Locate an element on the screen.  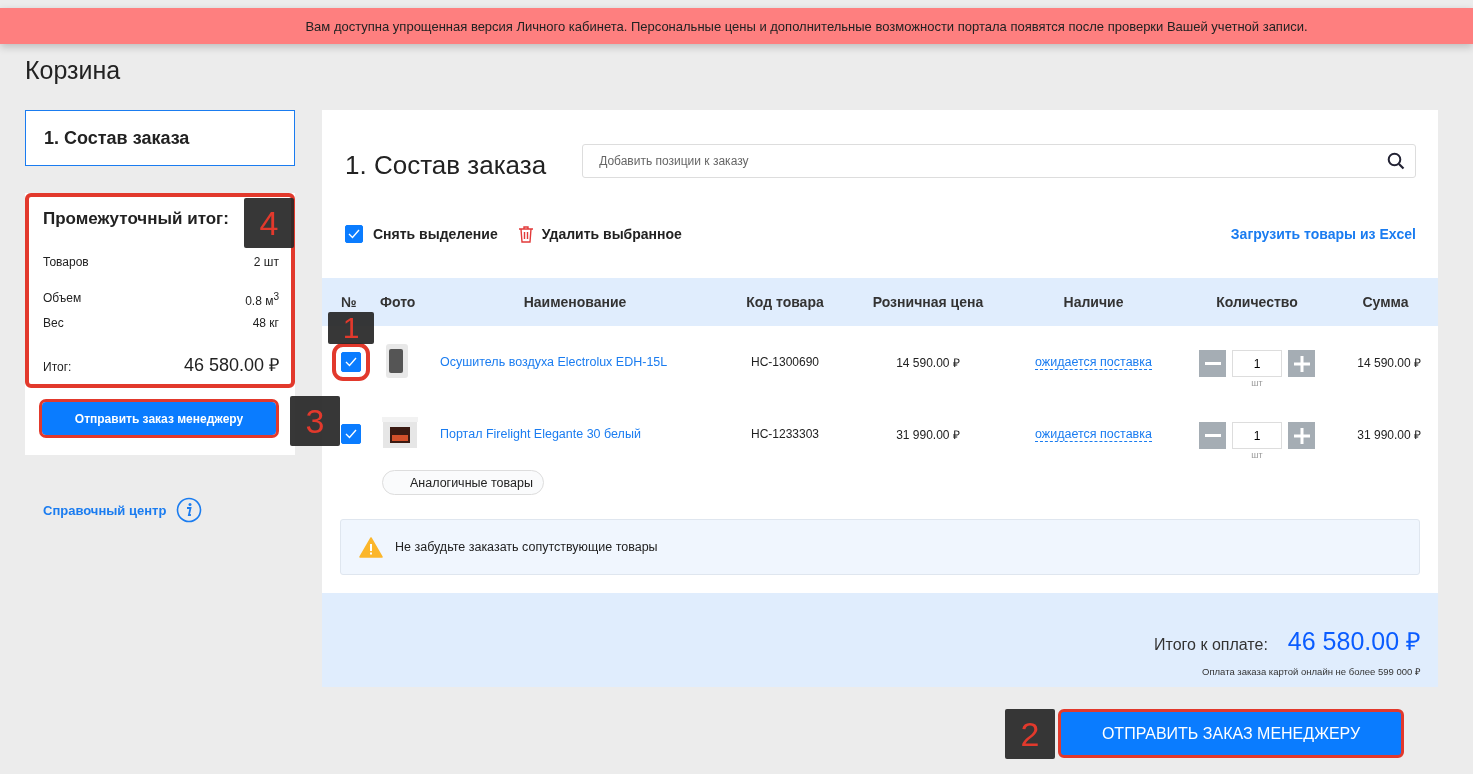
warning-icon is located at coordinates (371, 547).